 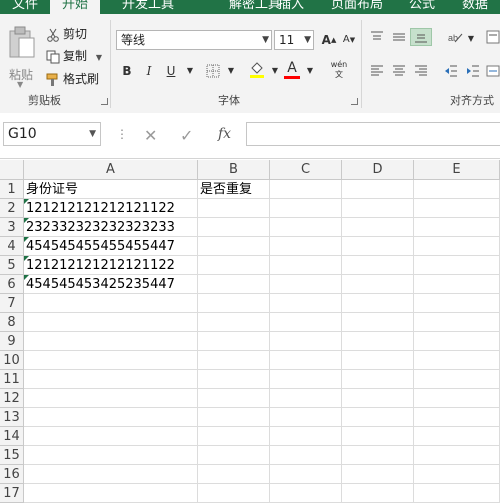 I want to click on font-name-combo: 等线 ▼, so click(x=194, y=40).